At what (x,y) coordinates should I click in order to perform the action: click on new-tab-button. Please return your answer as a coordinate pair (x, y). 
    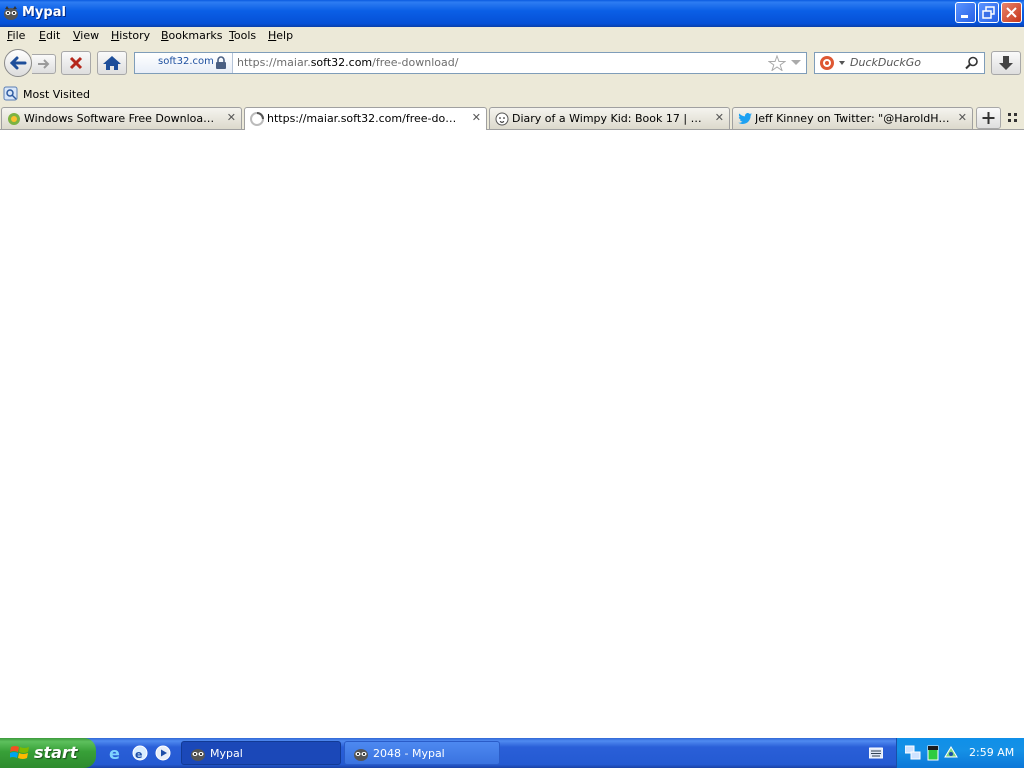
    Looking at the image, I should click on (988, 118).